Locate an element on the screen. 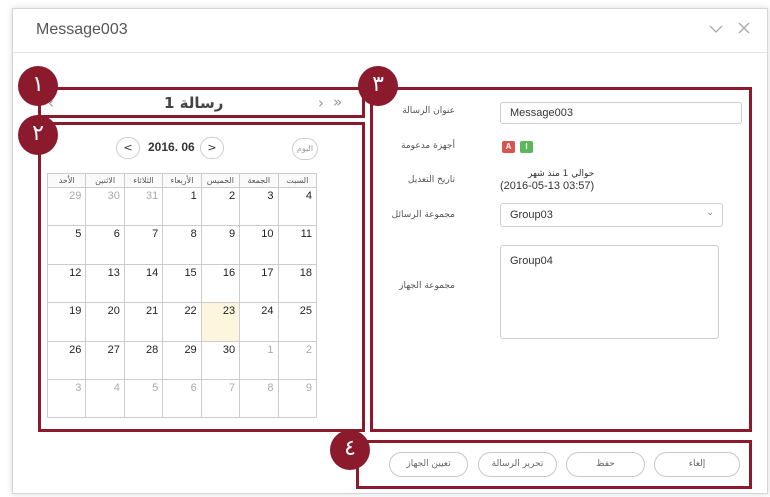 The width and height of the screenshot is (770, 497). calendar-day: 16 is located at coordinates (220, 283).